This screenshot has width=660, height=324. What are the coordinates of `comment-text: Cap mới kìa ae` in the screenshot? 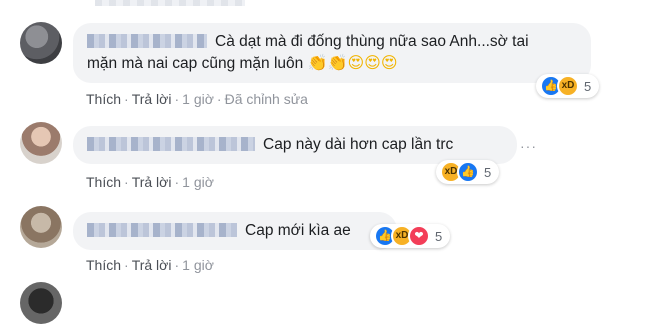 It's located at (298, 230).